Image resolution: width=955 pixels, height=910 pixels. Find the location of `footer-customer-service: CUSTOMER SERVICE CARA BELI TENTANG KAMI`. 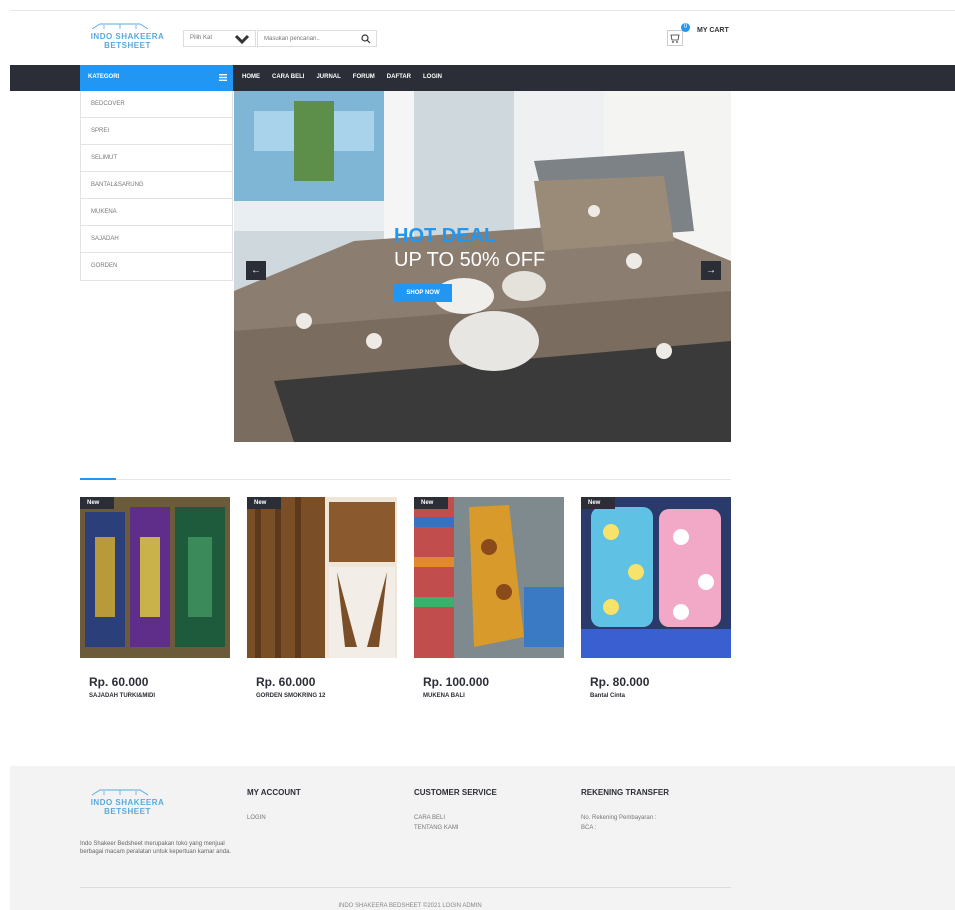

footer-customer-service: CUSTOMER SERVICE CARA BELI TENTANG KAMI is located at coordinates (455, 809).